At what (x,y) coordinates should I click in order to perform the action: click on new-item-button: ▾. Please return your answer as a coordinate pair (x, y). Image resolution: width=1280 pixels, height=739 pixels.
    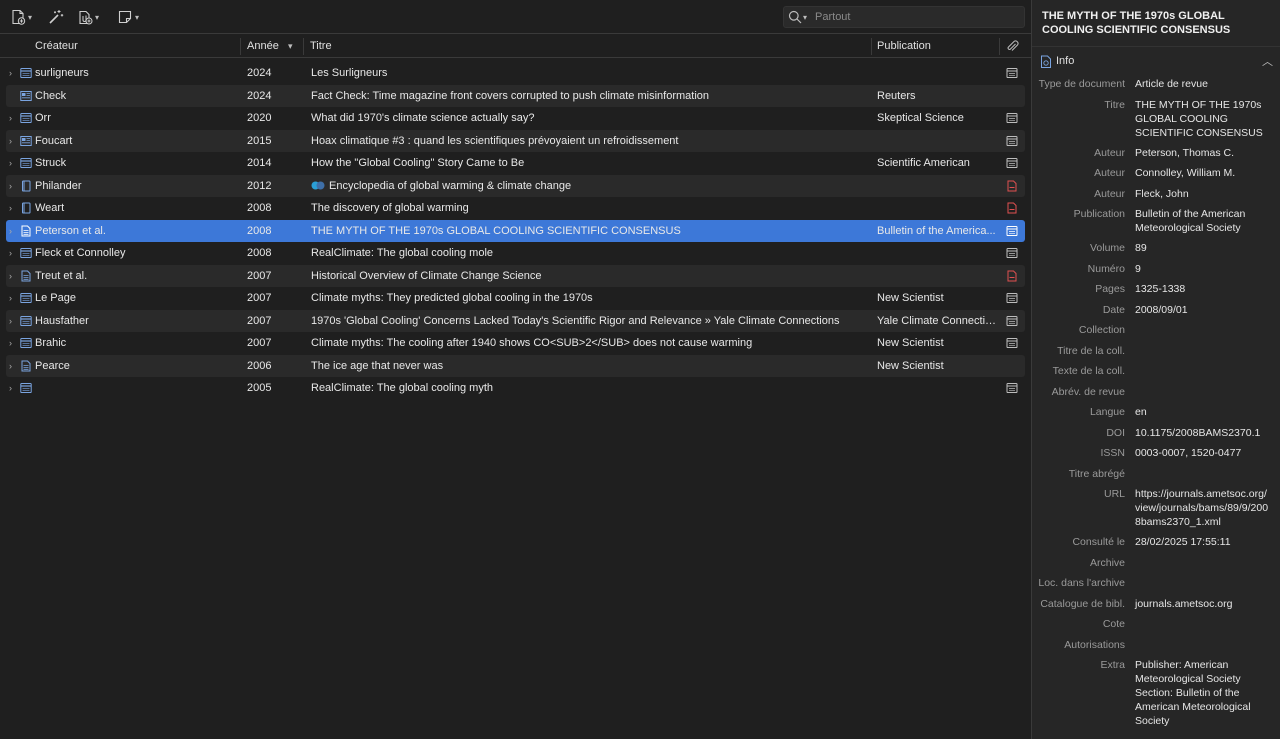
    Looking at the image, I should click on (21, 17).